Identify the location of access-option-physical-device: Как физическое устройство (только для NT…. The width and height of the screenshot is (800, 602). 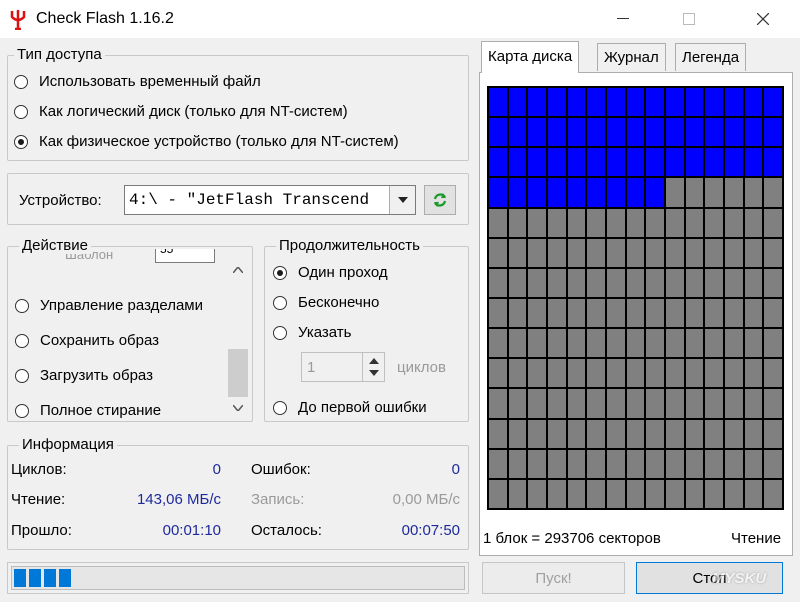
(206, 141).